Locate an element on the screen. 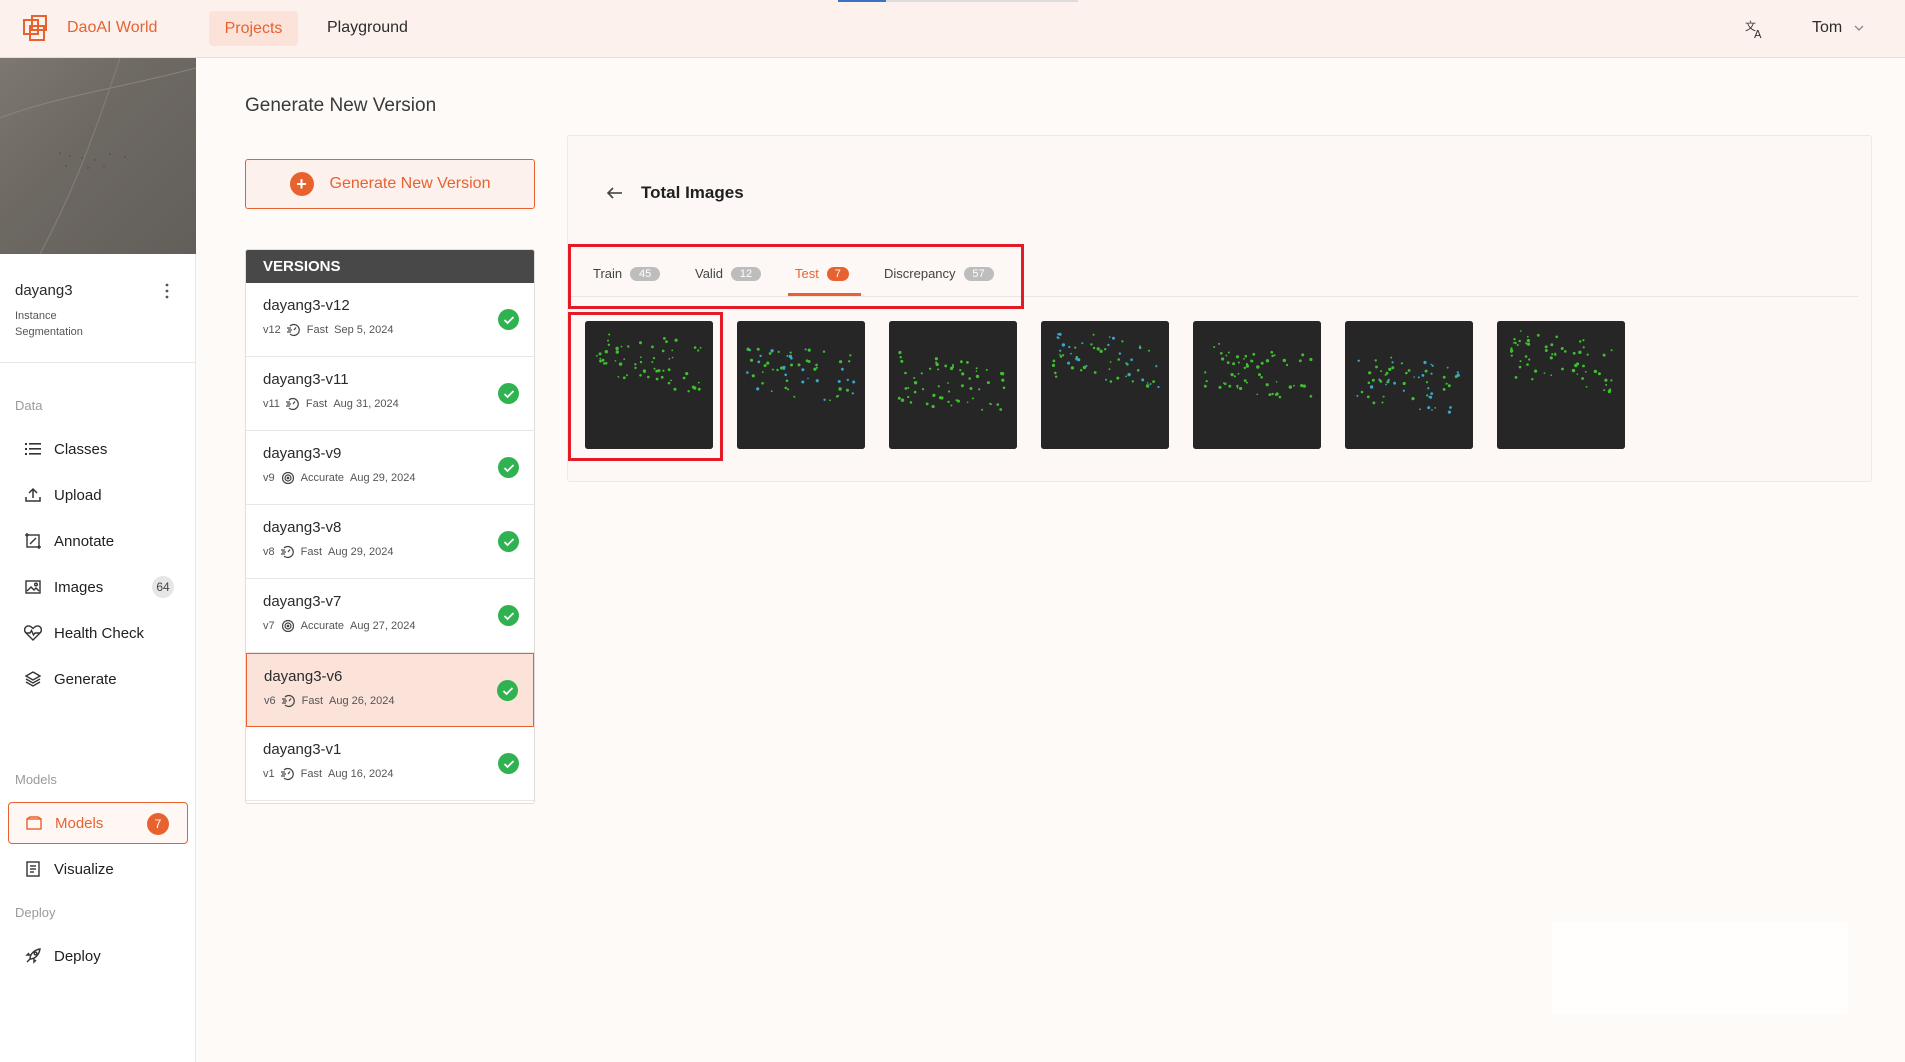 This screenshot has width=1905, height=1062. version-meta: v6 Fast Aug 26, 2024 is located at coordinates (332, 701).